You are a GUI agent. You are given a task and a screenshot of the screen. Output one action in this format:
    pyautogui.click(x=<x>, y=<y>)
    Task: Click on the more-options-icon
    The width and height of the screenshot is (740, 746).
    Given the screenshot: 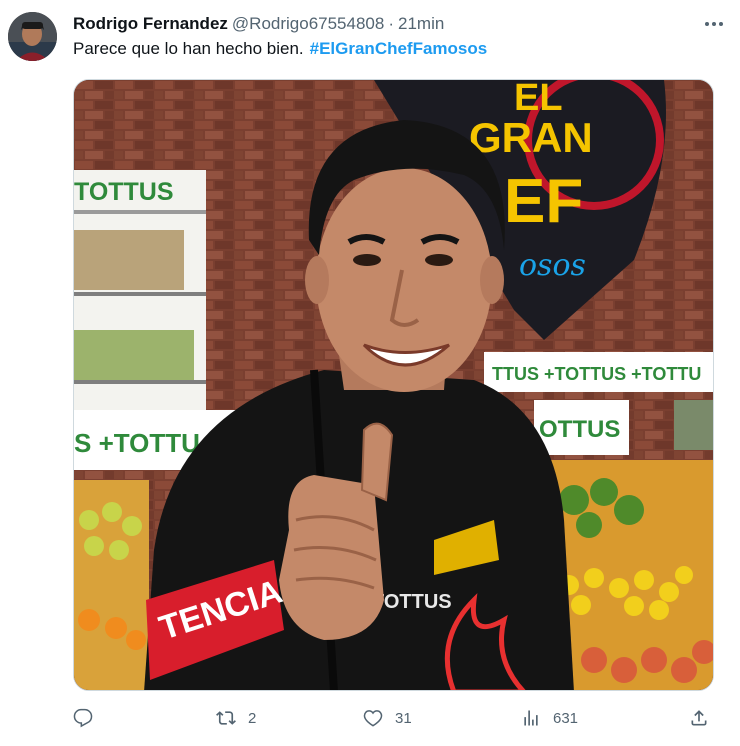 What is the action you would take?
    pyautogui.click(x=714, y=24)
    